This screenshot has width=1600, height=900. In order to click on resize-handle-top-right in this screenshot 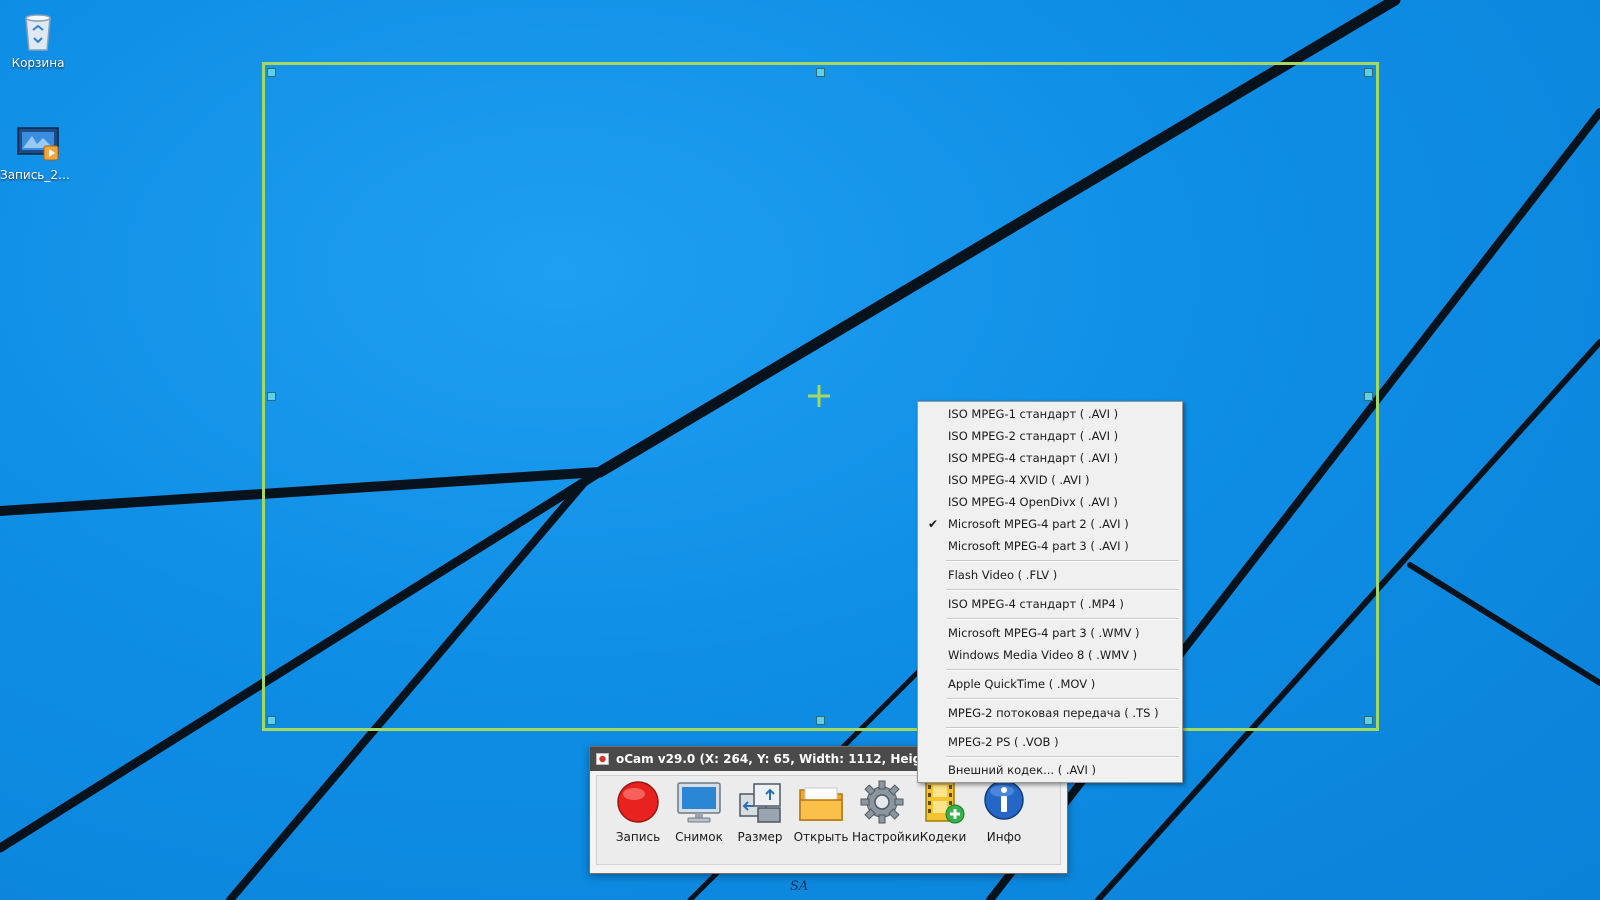, I will do `click(1368, 72)`.